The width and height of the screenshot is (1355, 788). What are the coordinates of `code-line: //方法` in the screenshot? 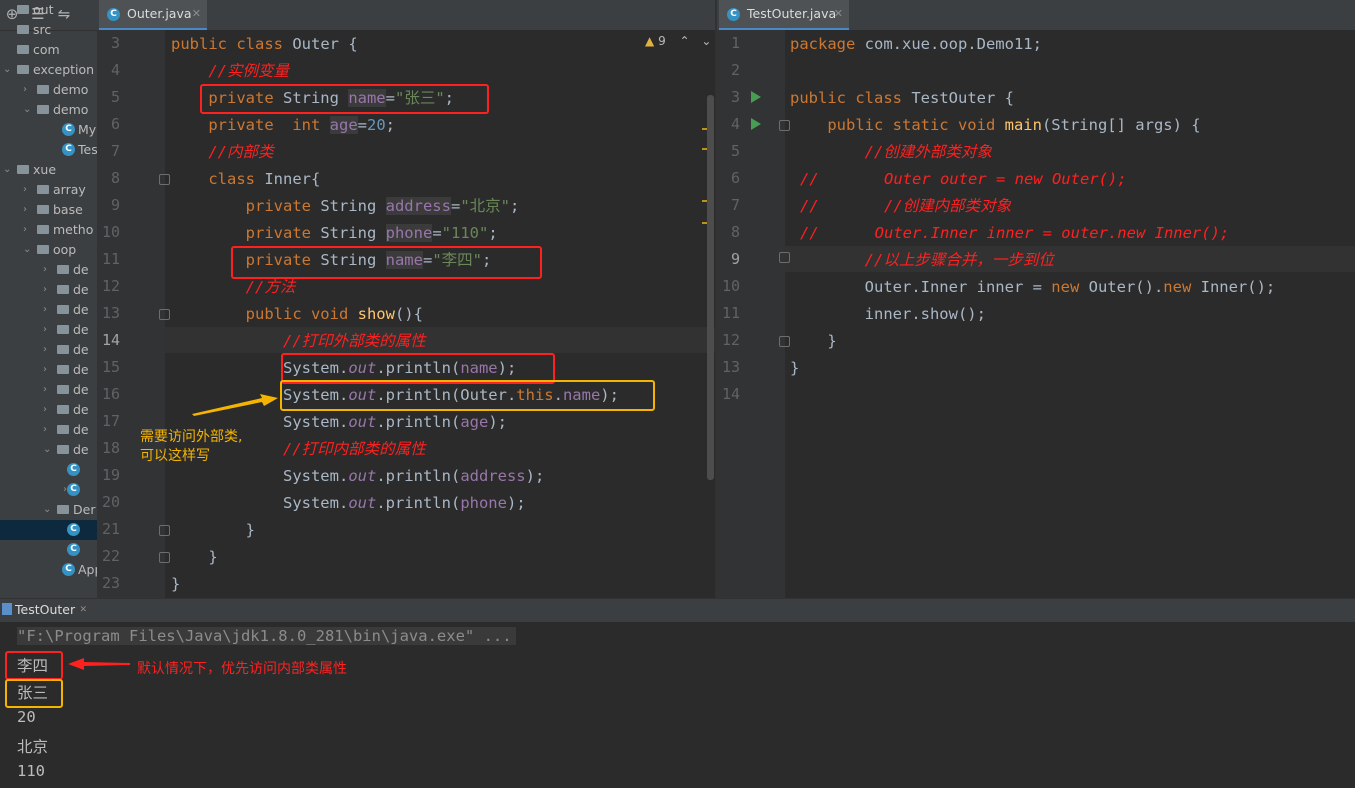 It's located at (270, 287).